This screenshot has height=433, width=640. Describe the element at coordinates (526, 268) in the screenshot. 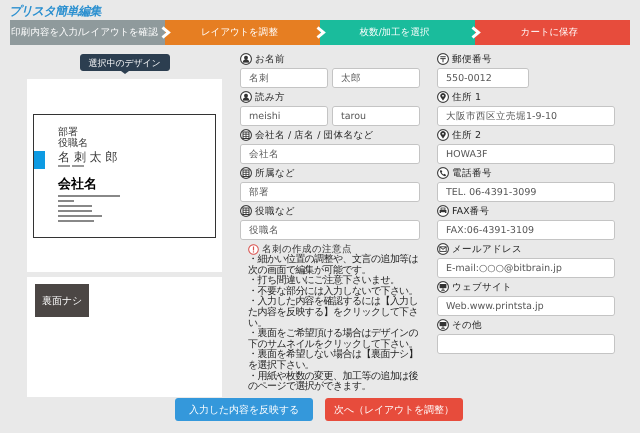

I see `text-field: E-mail:○○○@bitbrain.jp` at that location.